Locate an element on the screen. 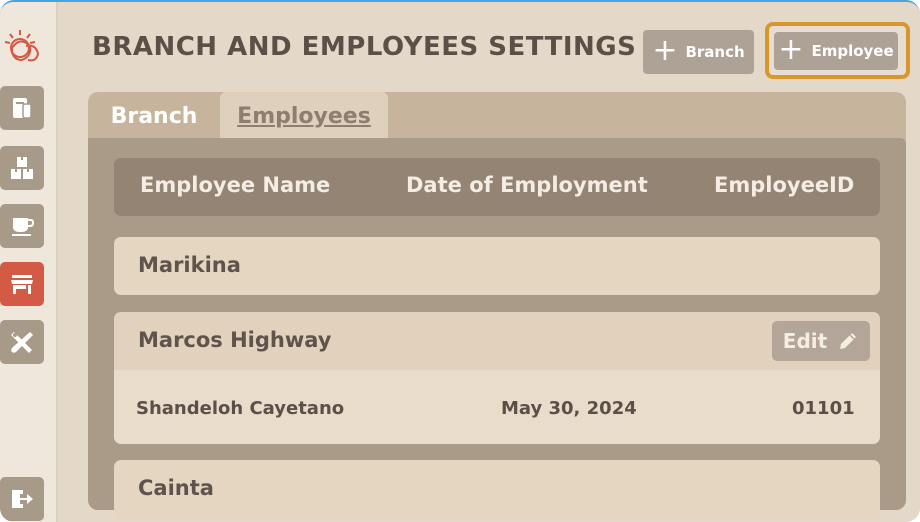 This screenshot has width=920, height=522. boxes-icon is located at coordinates (22, 168).